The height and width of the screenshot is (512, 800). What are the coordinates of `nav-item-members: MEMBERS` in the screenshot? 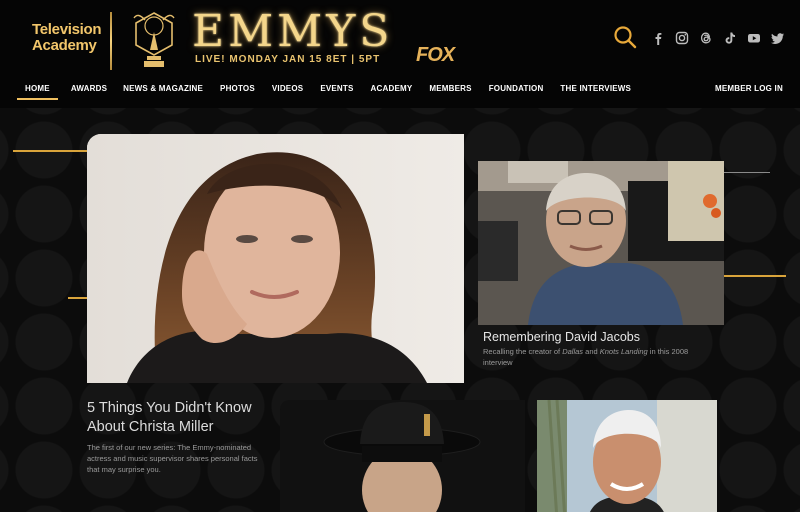 It's located at (450, 90).